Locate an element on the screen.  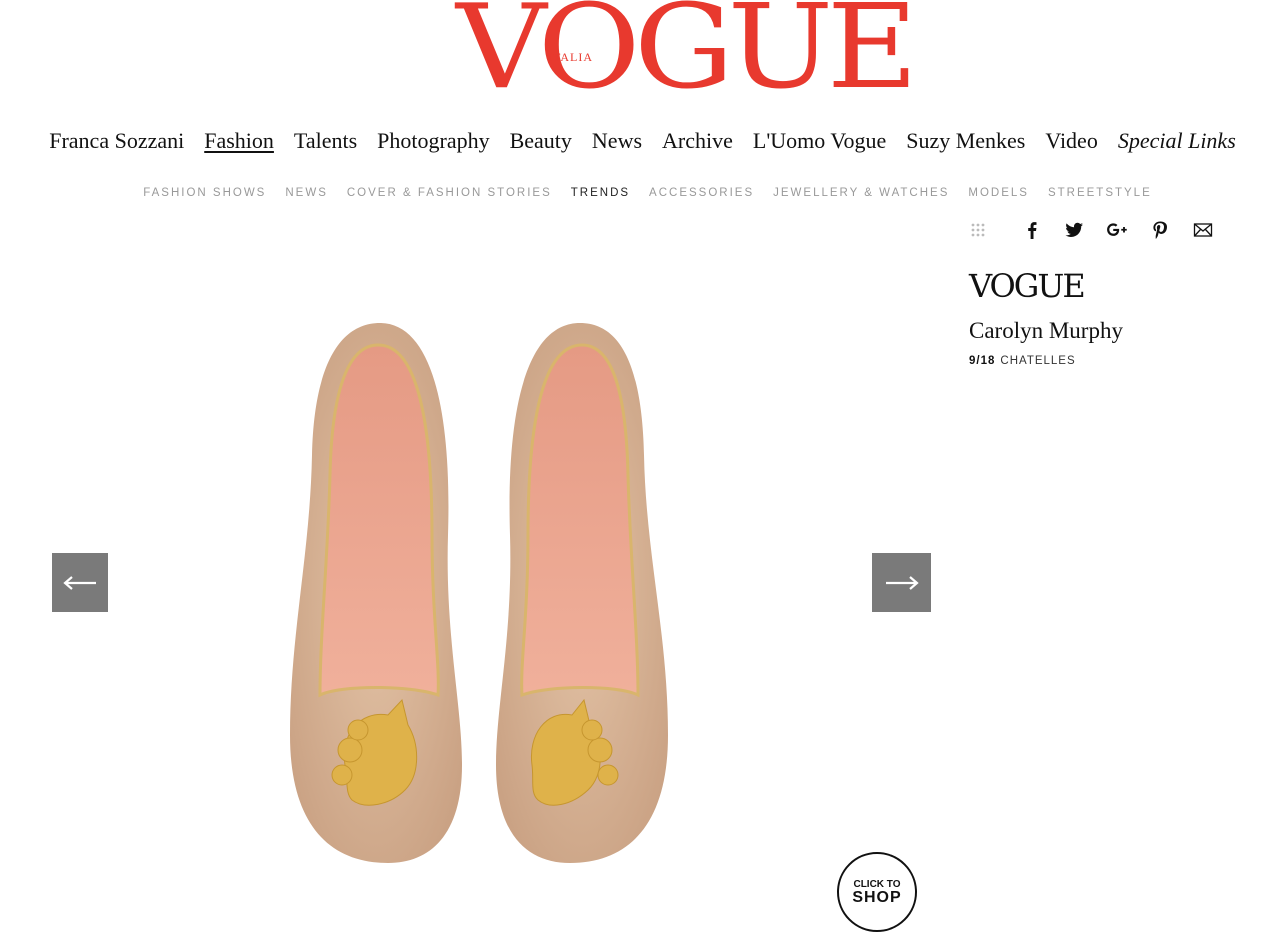
left-slipper is located at coordinates (376, 593).